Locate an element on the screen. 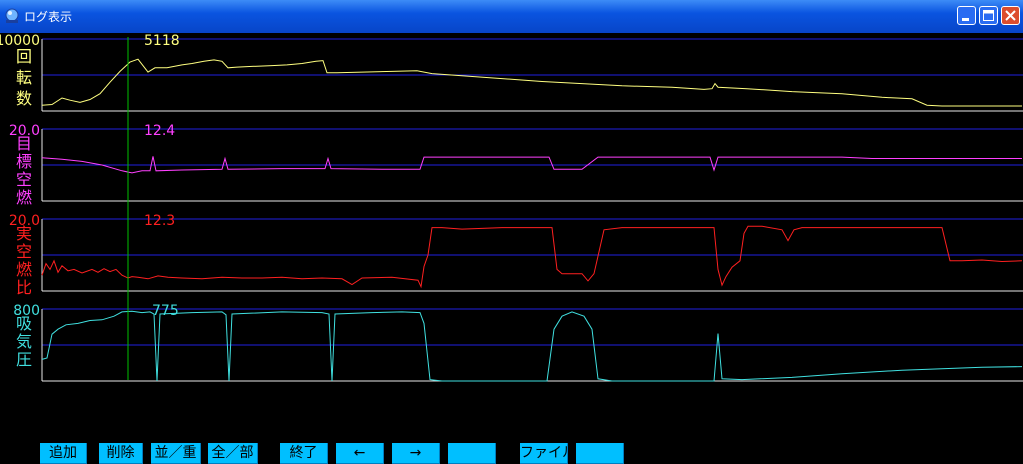 Image resolution: width=1023 pixels, height=464 pixels. target-afr-caption-char: 燃 is located at coordinates (24, 197).